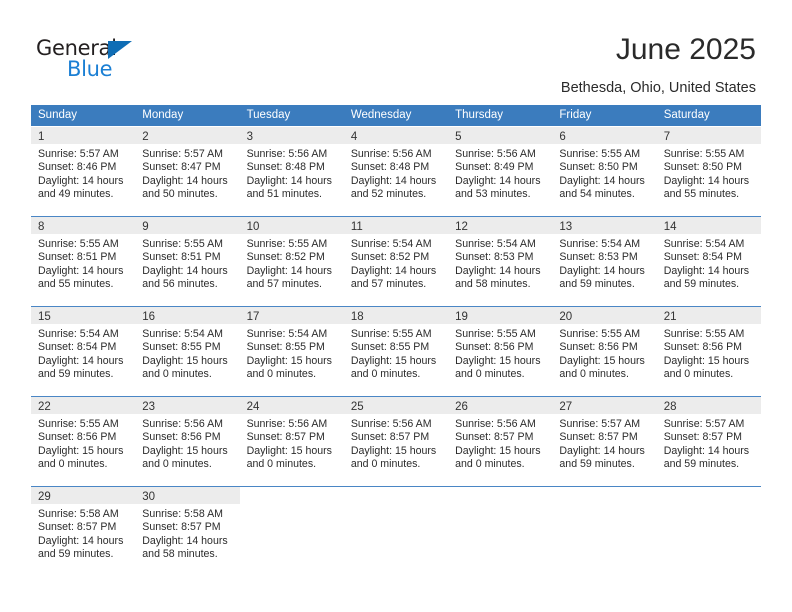 Image resolution: width=792 pixels, height=612 pixels. I want to click on day-number-band: 13, so click(604, 225).